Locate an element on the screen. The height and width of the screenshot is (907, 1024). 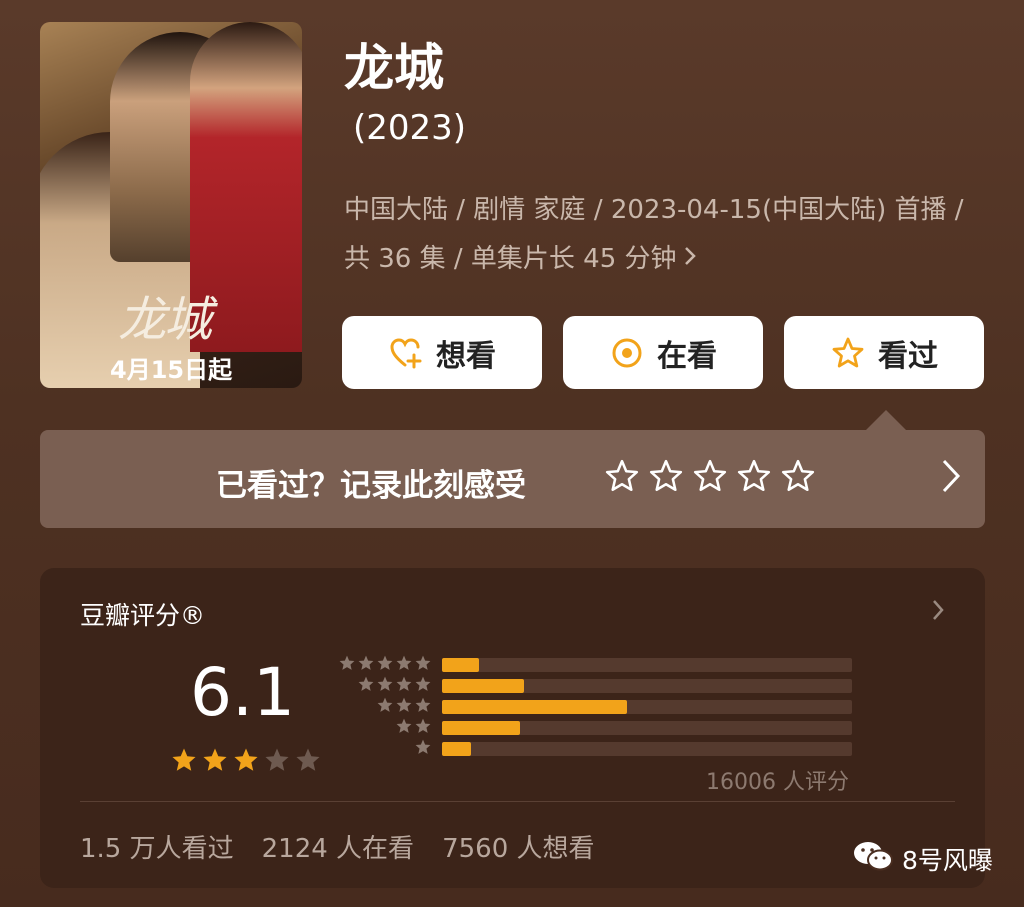
stat-watched: 1.5 万人看过 is located at coordinates (157, 849).